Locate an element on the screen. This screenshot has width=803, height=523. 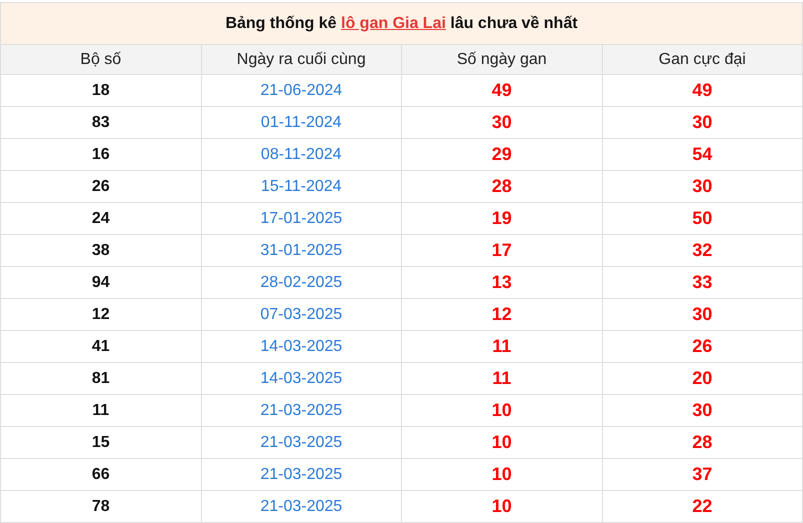
title-link: lô gan Gia Lai is located at coordinates (393, 23).